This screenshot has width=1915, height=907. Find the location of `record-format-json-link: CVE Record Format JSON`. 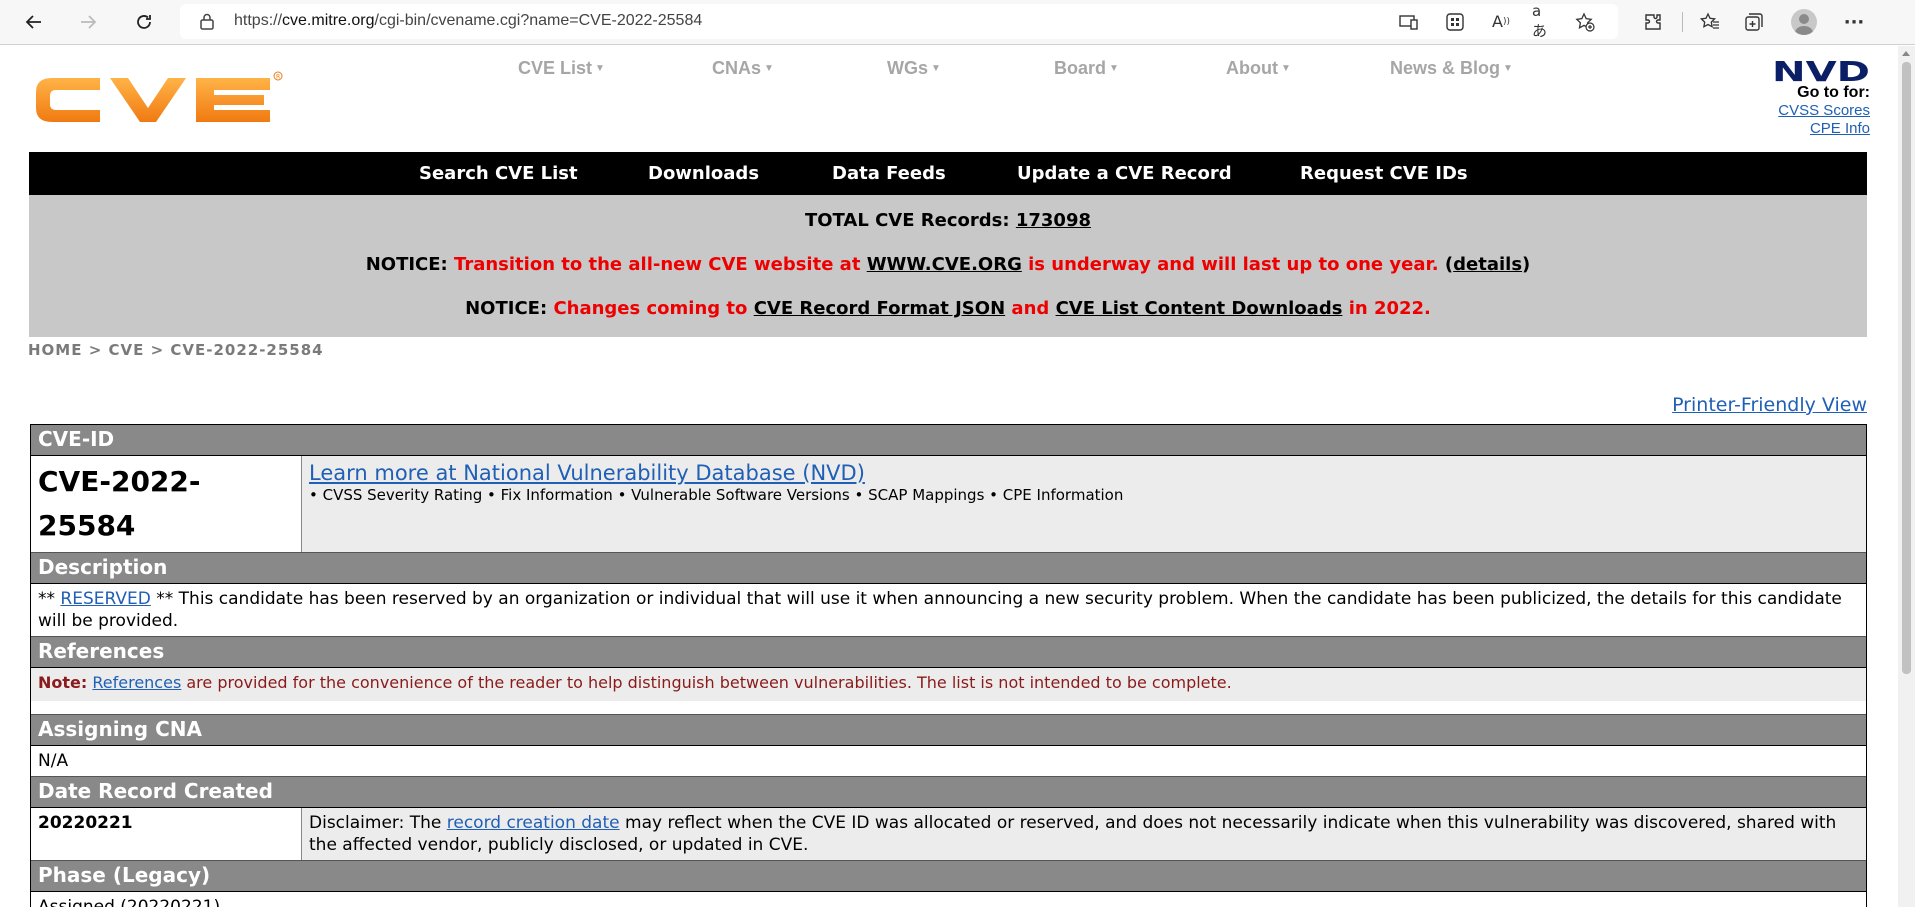

record-format-json-link: CVE Record Format JSON is located at coordinates (879, 308).